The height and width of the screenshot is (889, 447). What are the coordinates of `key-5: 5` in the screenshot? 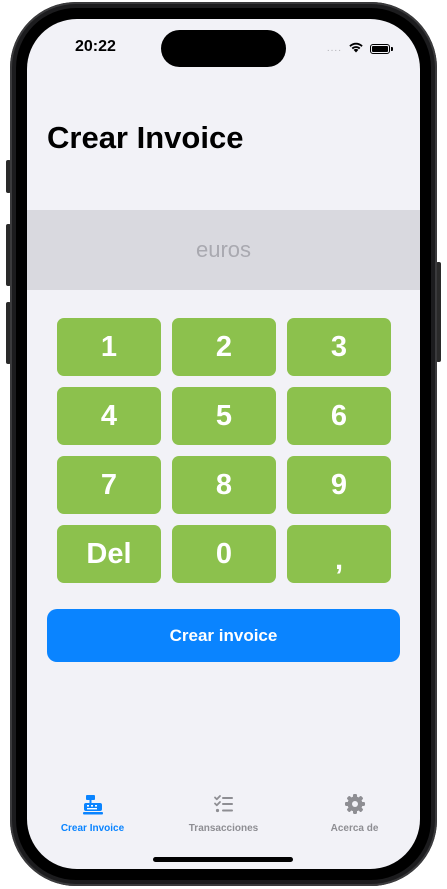 It's located at (224, 416).